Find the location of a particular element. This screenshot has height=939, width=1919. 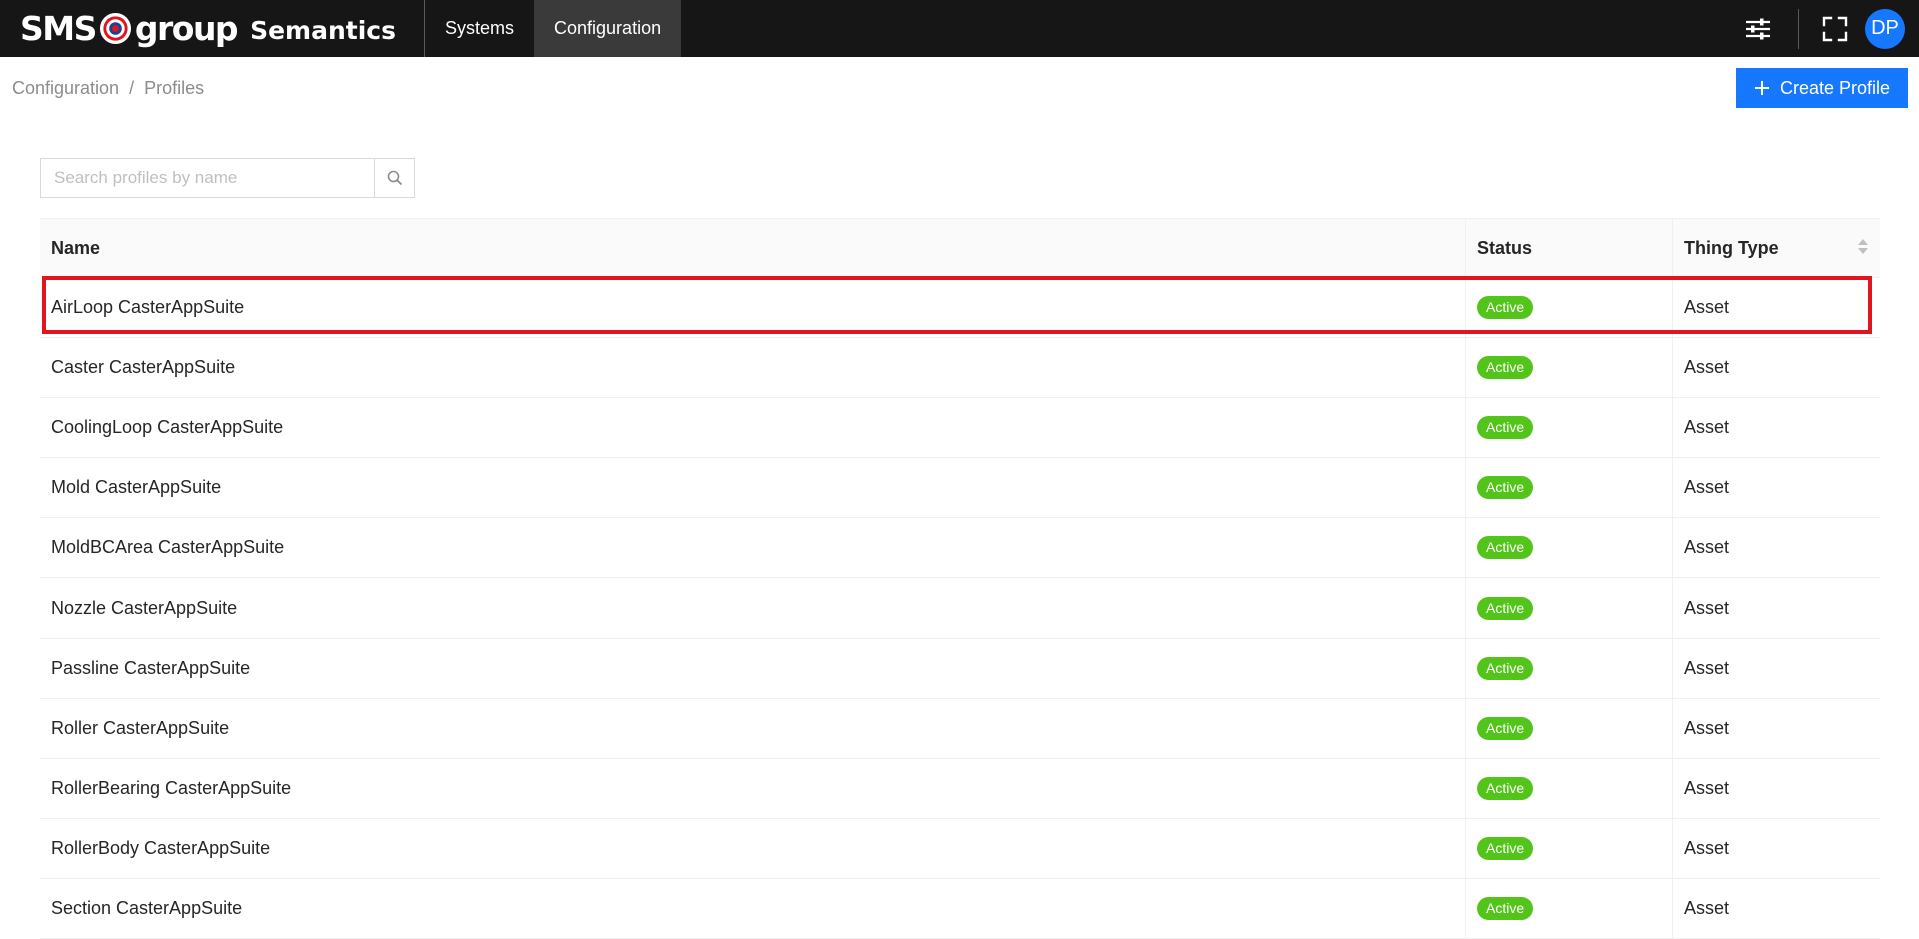

table-row: Roller CasterAppSuite Active Asset is located at coordinates (960, 728).